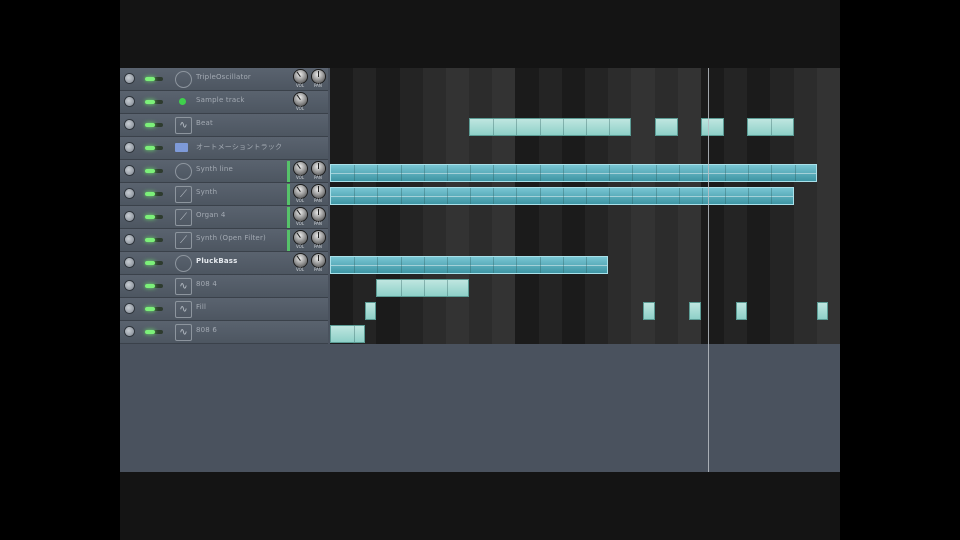 Image resolution: width=960 pixels, height=540 pixels. Describe the element at coordinates (224, 309) in the screenshot. I see `track-header: Fill` at that location.